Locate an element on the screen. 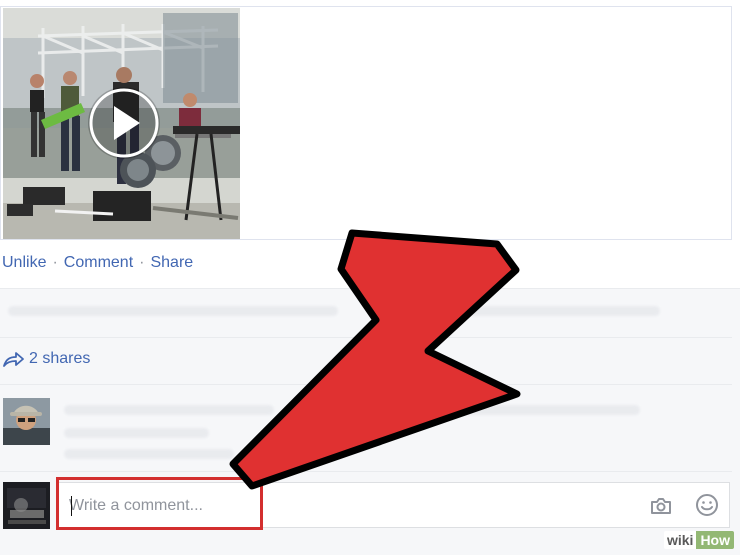 The width and height of the screenshot is (740, 555). camera-icon is located at coordinates (661, 506).